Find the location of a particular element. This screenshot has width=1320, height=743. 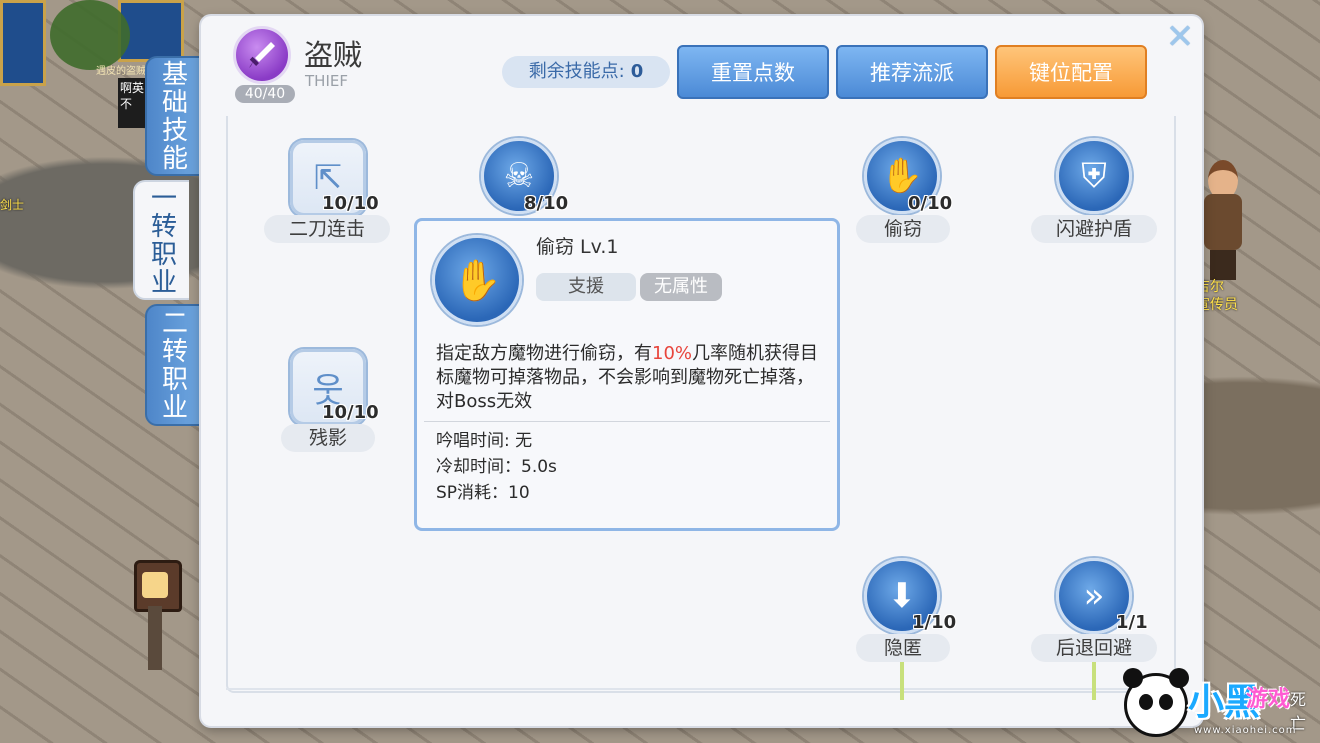

tooltip-title: 偷窃 Lv.1 is located at coordinates (577, 247).